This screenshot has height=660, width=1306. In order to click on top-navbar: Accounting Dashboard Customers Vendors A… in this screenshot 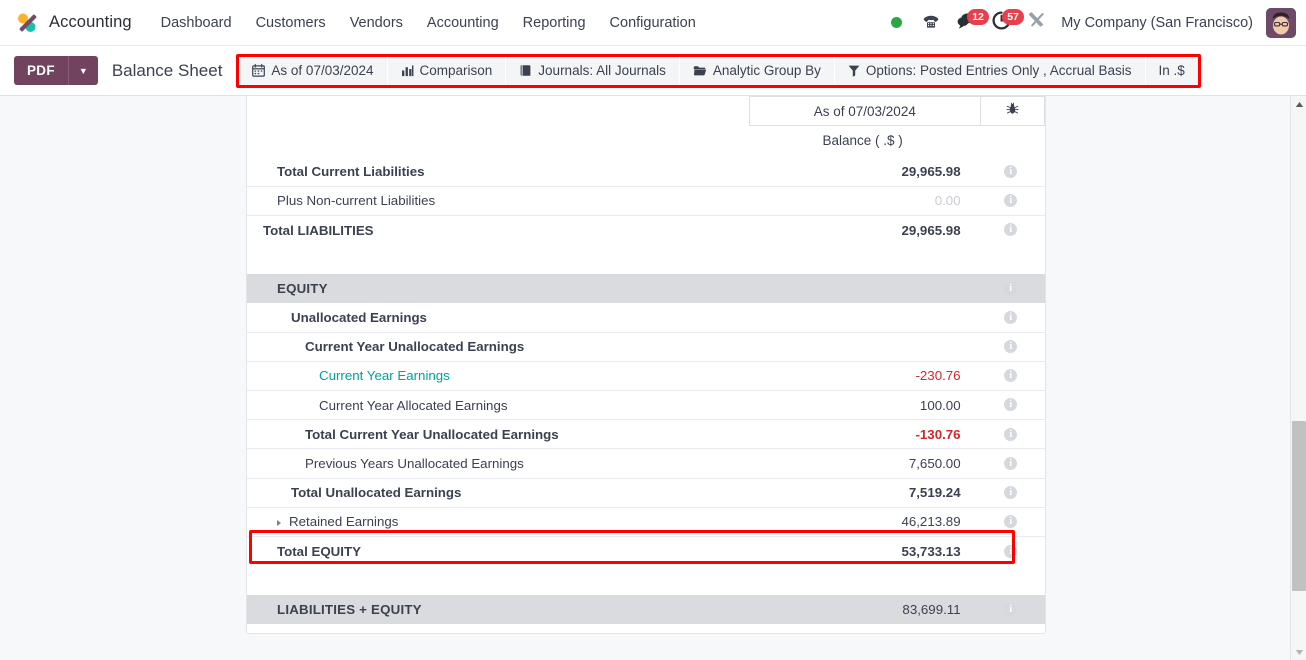, I will do `click(653, 23)`.